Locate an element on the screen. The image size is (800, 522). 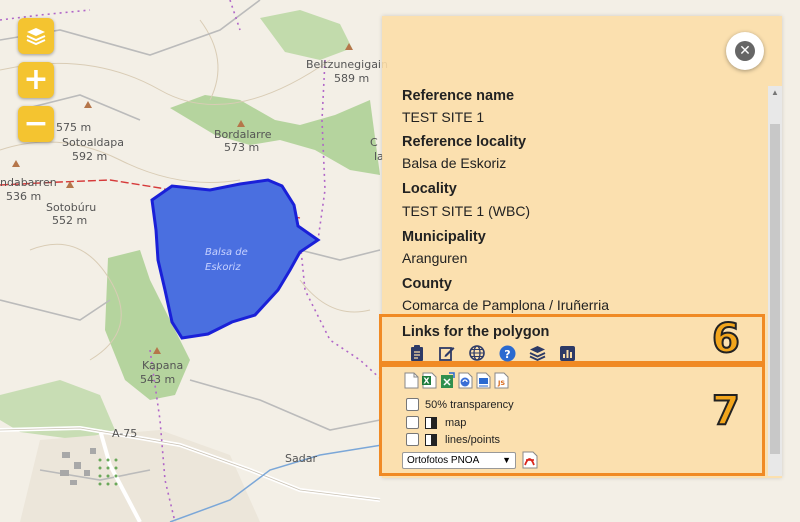
zoom-out-button: − is located at coordinates (36, 124).